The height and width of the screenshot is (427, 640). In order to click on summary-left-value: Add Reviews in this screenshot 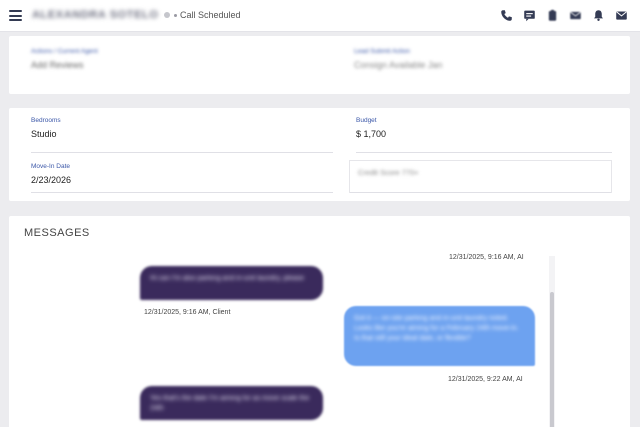, I will do `click(57, 65)`.